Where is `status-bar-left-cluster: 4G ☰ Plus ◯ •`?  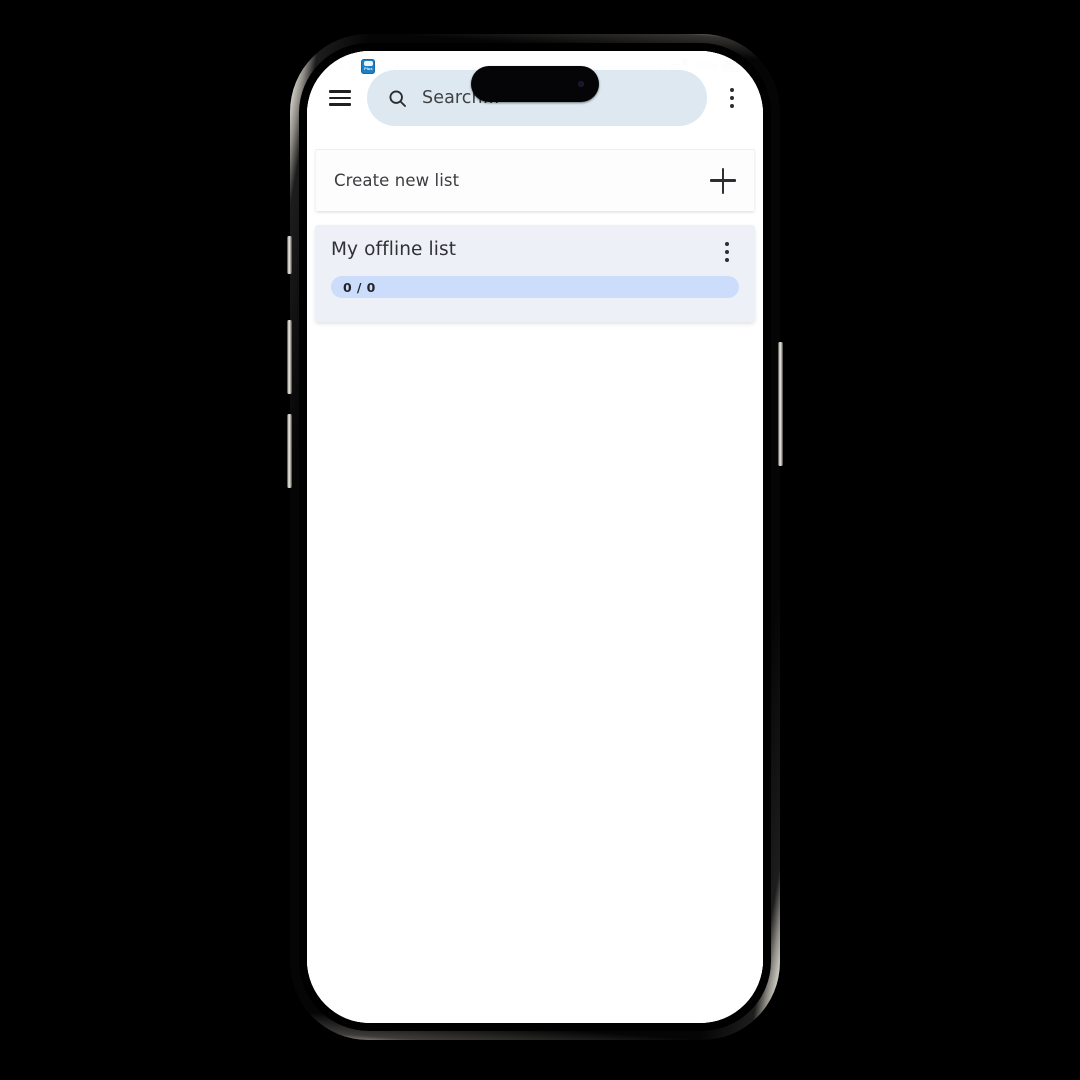
status-bar-left-cluster: 4G ☰ Plus ◯ • is located at coordinates (364, 66).